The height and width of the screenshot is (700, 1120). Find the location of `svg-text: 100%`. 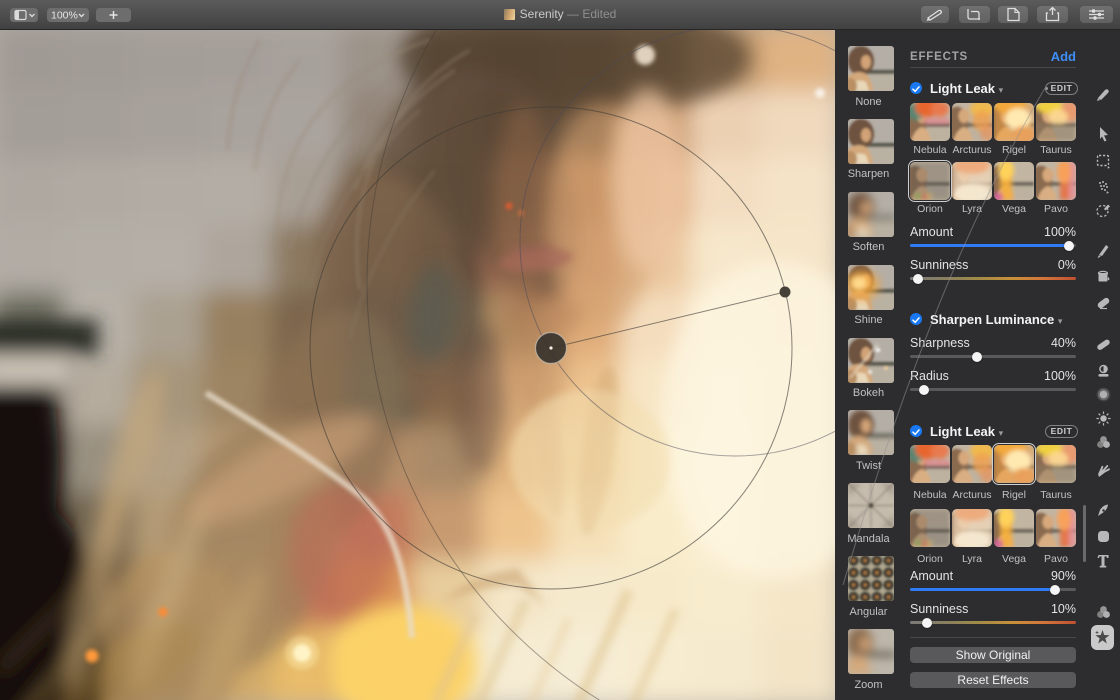

svg-text: 100% is located at coordinates (64, 16).